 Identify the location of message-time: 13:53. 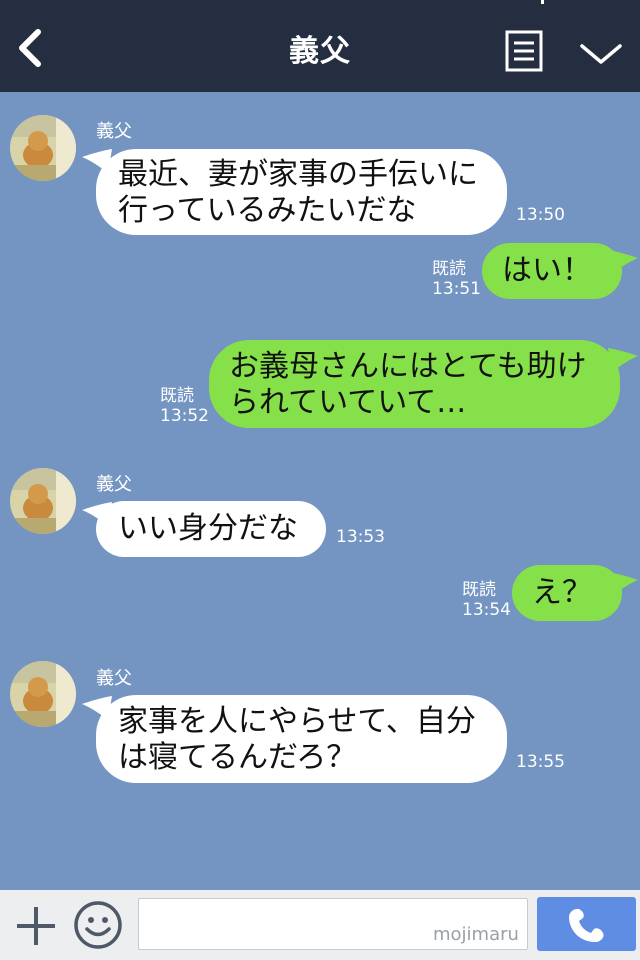
(360, 537).